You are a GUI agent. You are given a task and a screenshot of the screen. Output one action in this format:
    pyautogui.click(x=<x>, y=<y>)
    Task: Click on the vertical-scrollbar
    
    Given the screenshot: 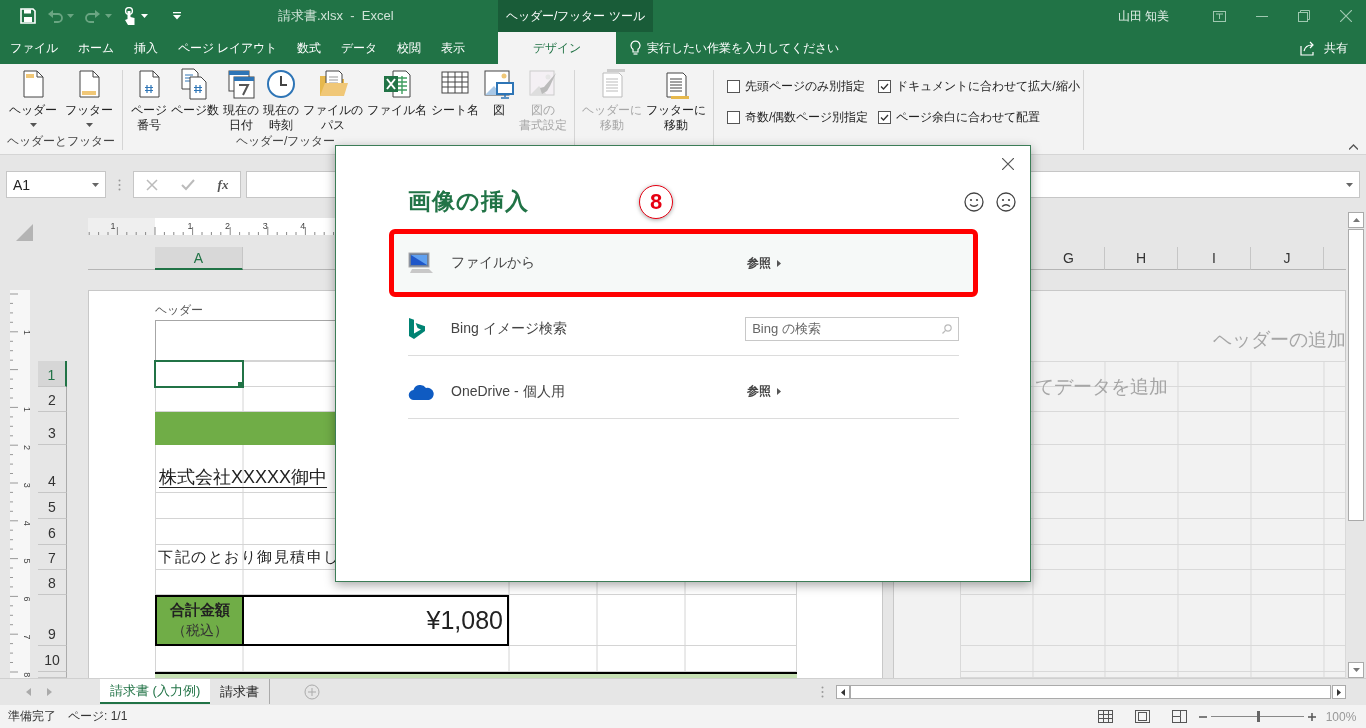 What is the action you would take?
    pyautogui.click(x=1356, y=444)
    